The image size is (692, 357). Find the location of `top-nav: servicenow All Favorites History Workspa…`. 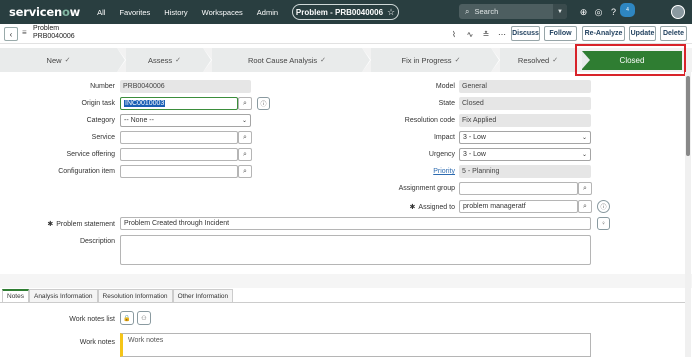

top-nav: servicenow All Favorites History Workspa… is located at coordinates (346, 12).